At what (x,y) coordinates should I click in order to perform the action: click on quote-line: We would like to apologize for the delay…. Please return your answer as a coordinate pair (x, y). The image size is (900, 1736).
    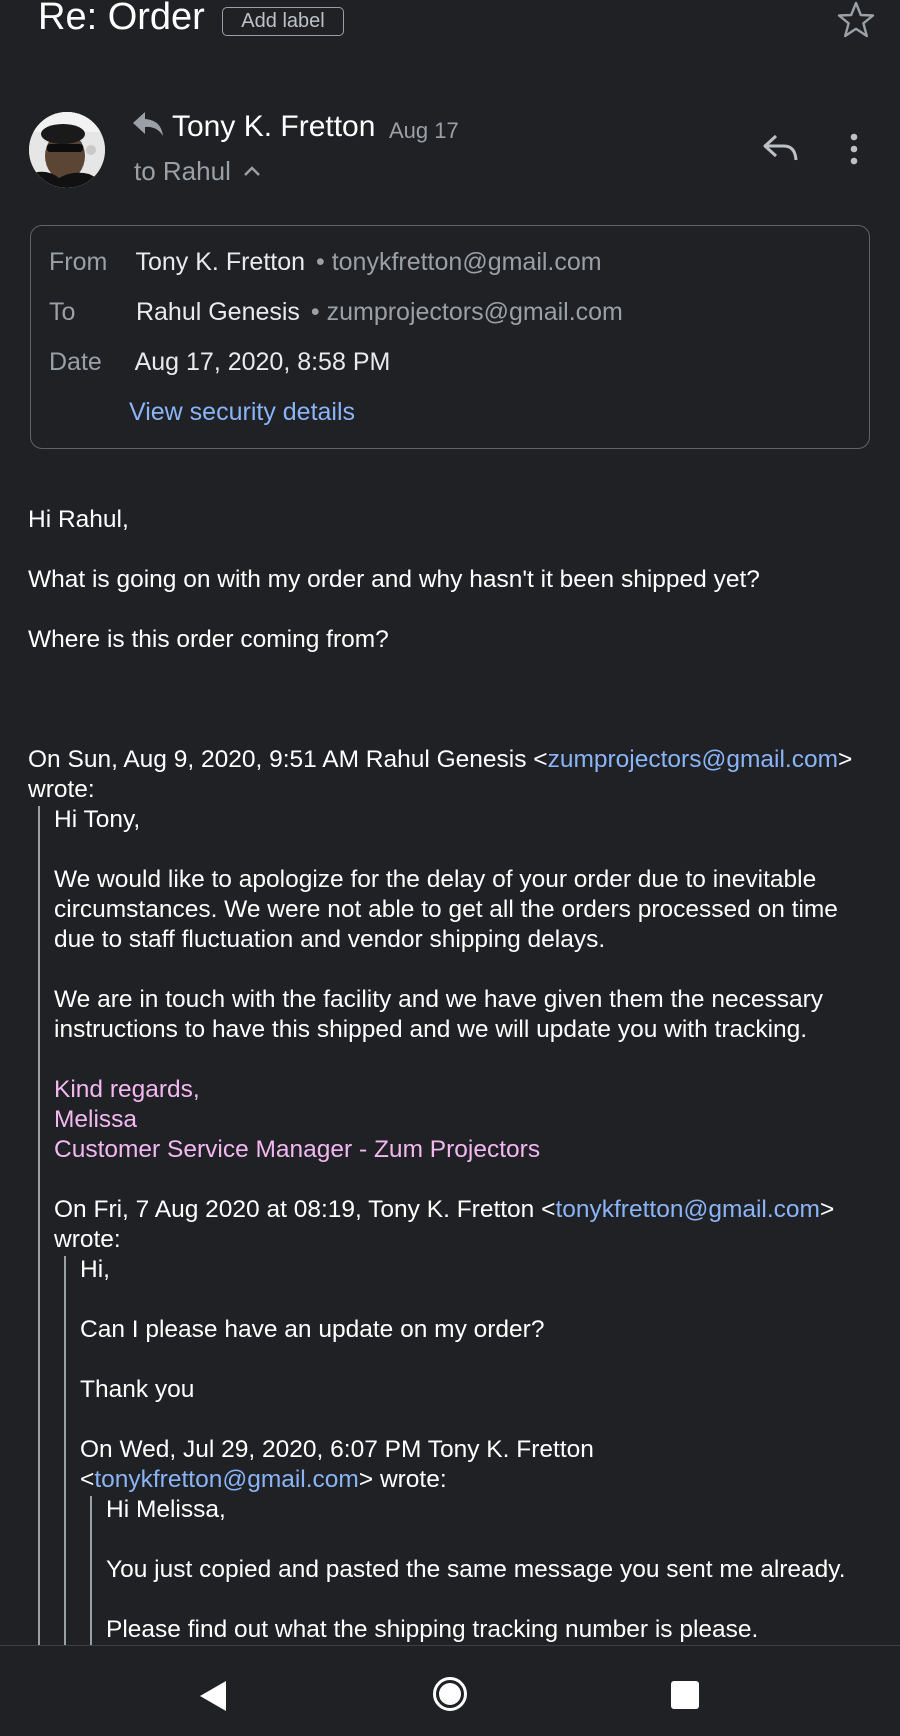
    Looking at the image, I should click on (435, 879).